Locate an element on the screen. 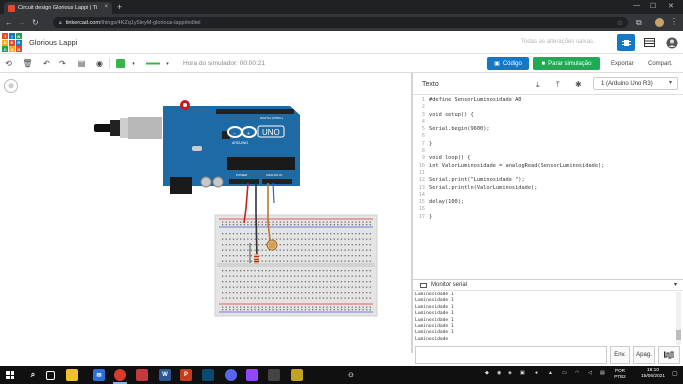  maximize-button: ☐ is located at coordinates (653, 6).